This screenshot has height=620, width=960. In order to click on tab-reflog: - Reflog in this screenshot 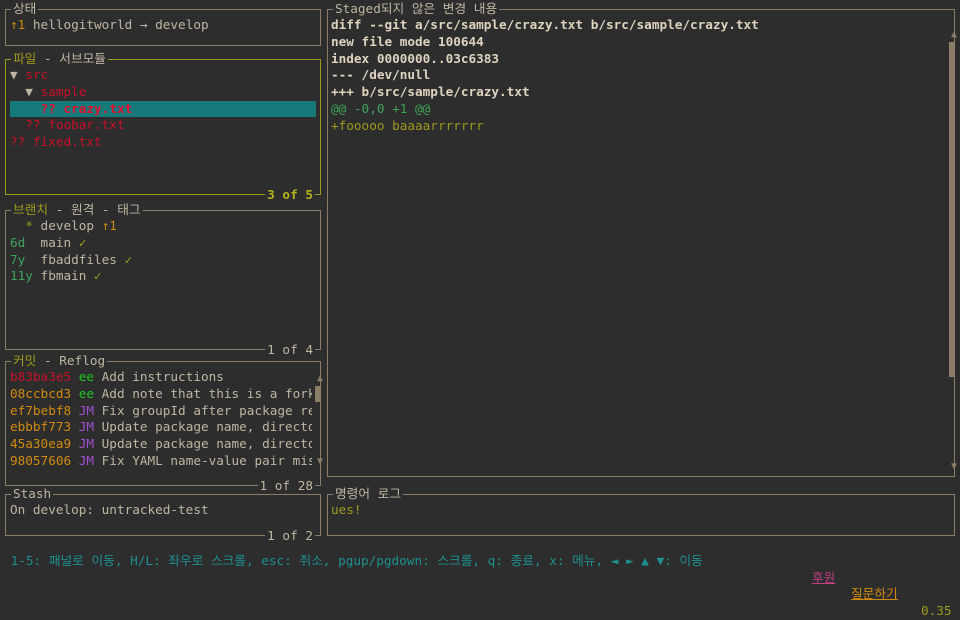, I will do `click(70, 360)`.